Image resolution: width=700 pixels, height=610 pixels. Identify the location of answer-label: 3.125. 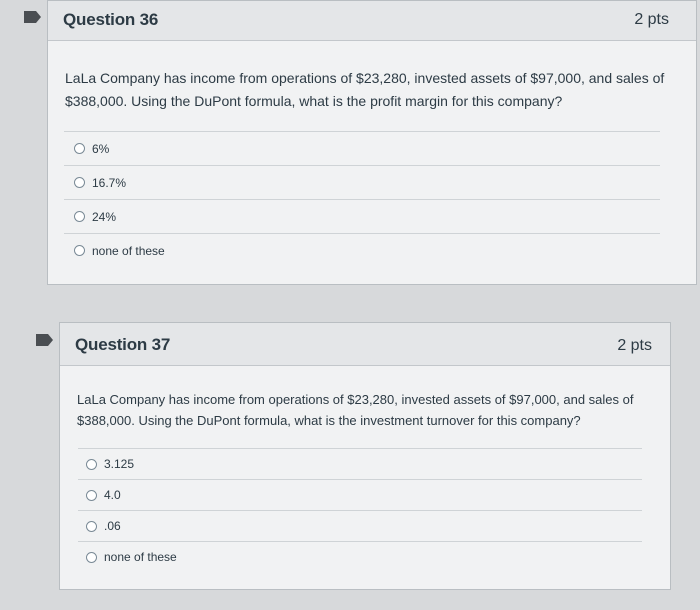
(119, 464).